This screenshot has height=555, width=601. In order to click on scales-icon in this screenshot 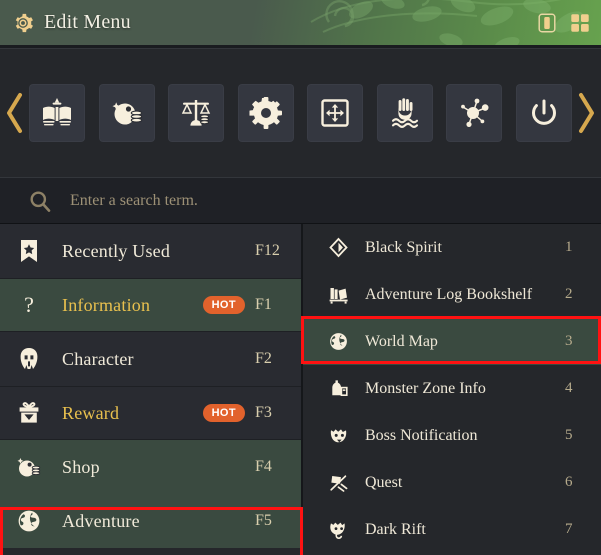, I will do `click(196, 113)`.